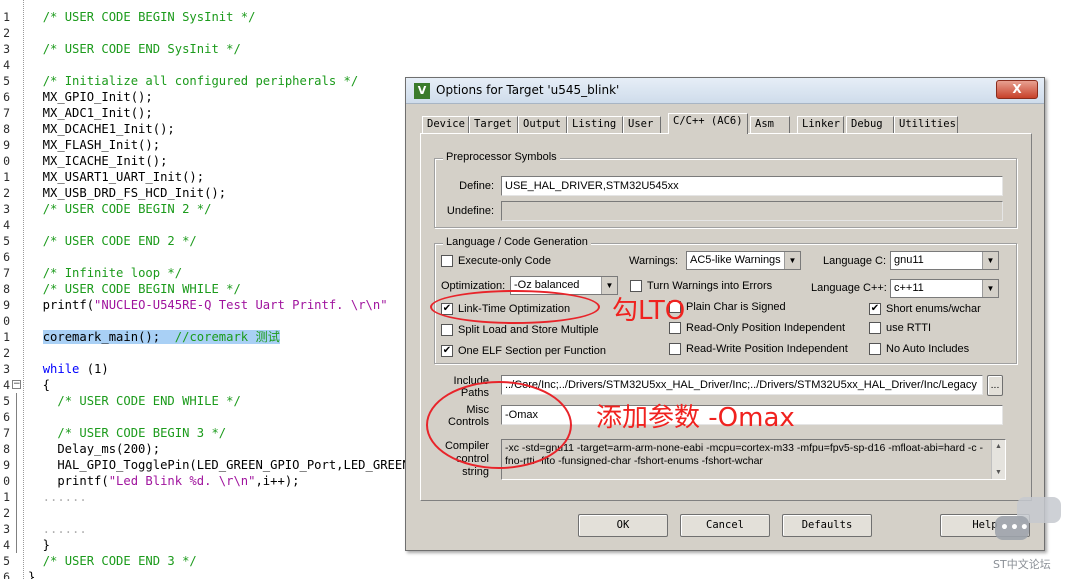 This screenshot has width=1069, height=579. Describe the element at coordinates (142, 17) in the screenshot. I see `code-text: /* USER CODE BEGIN SysInit */` at that location.